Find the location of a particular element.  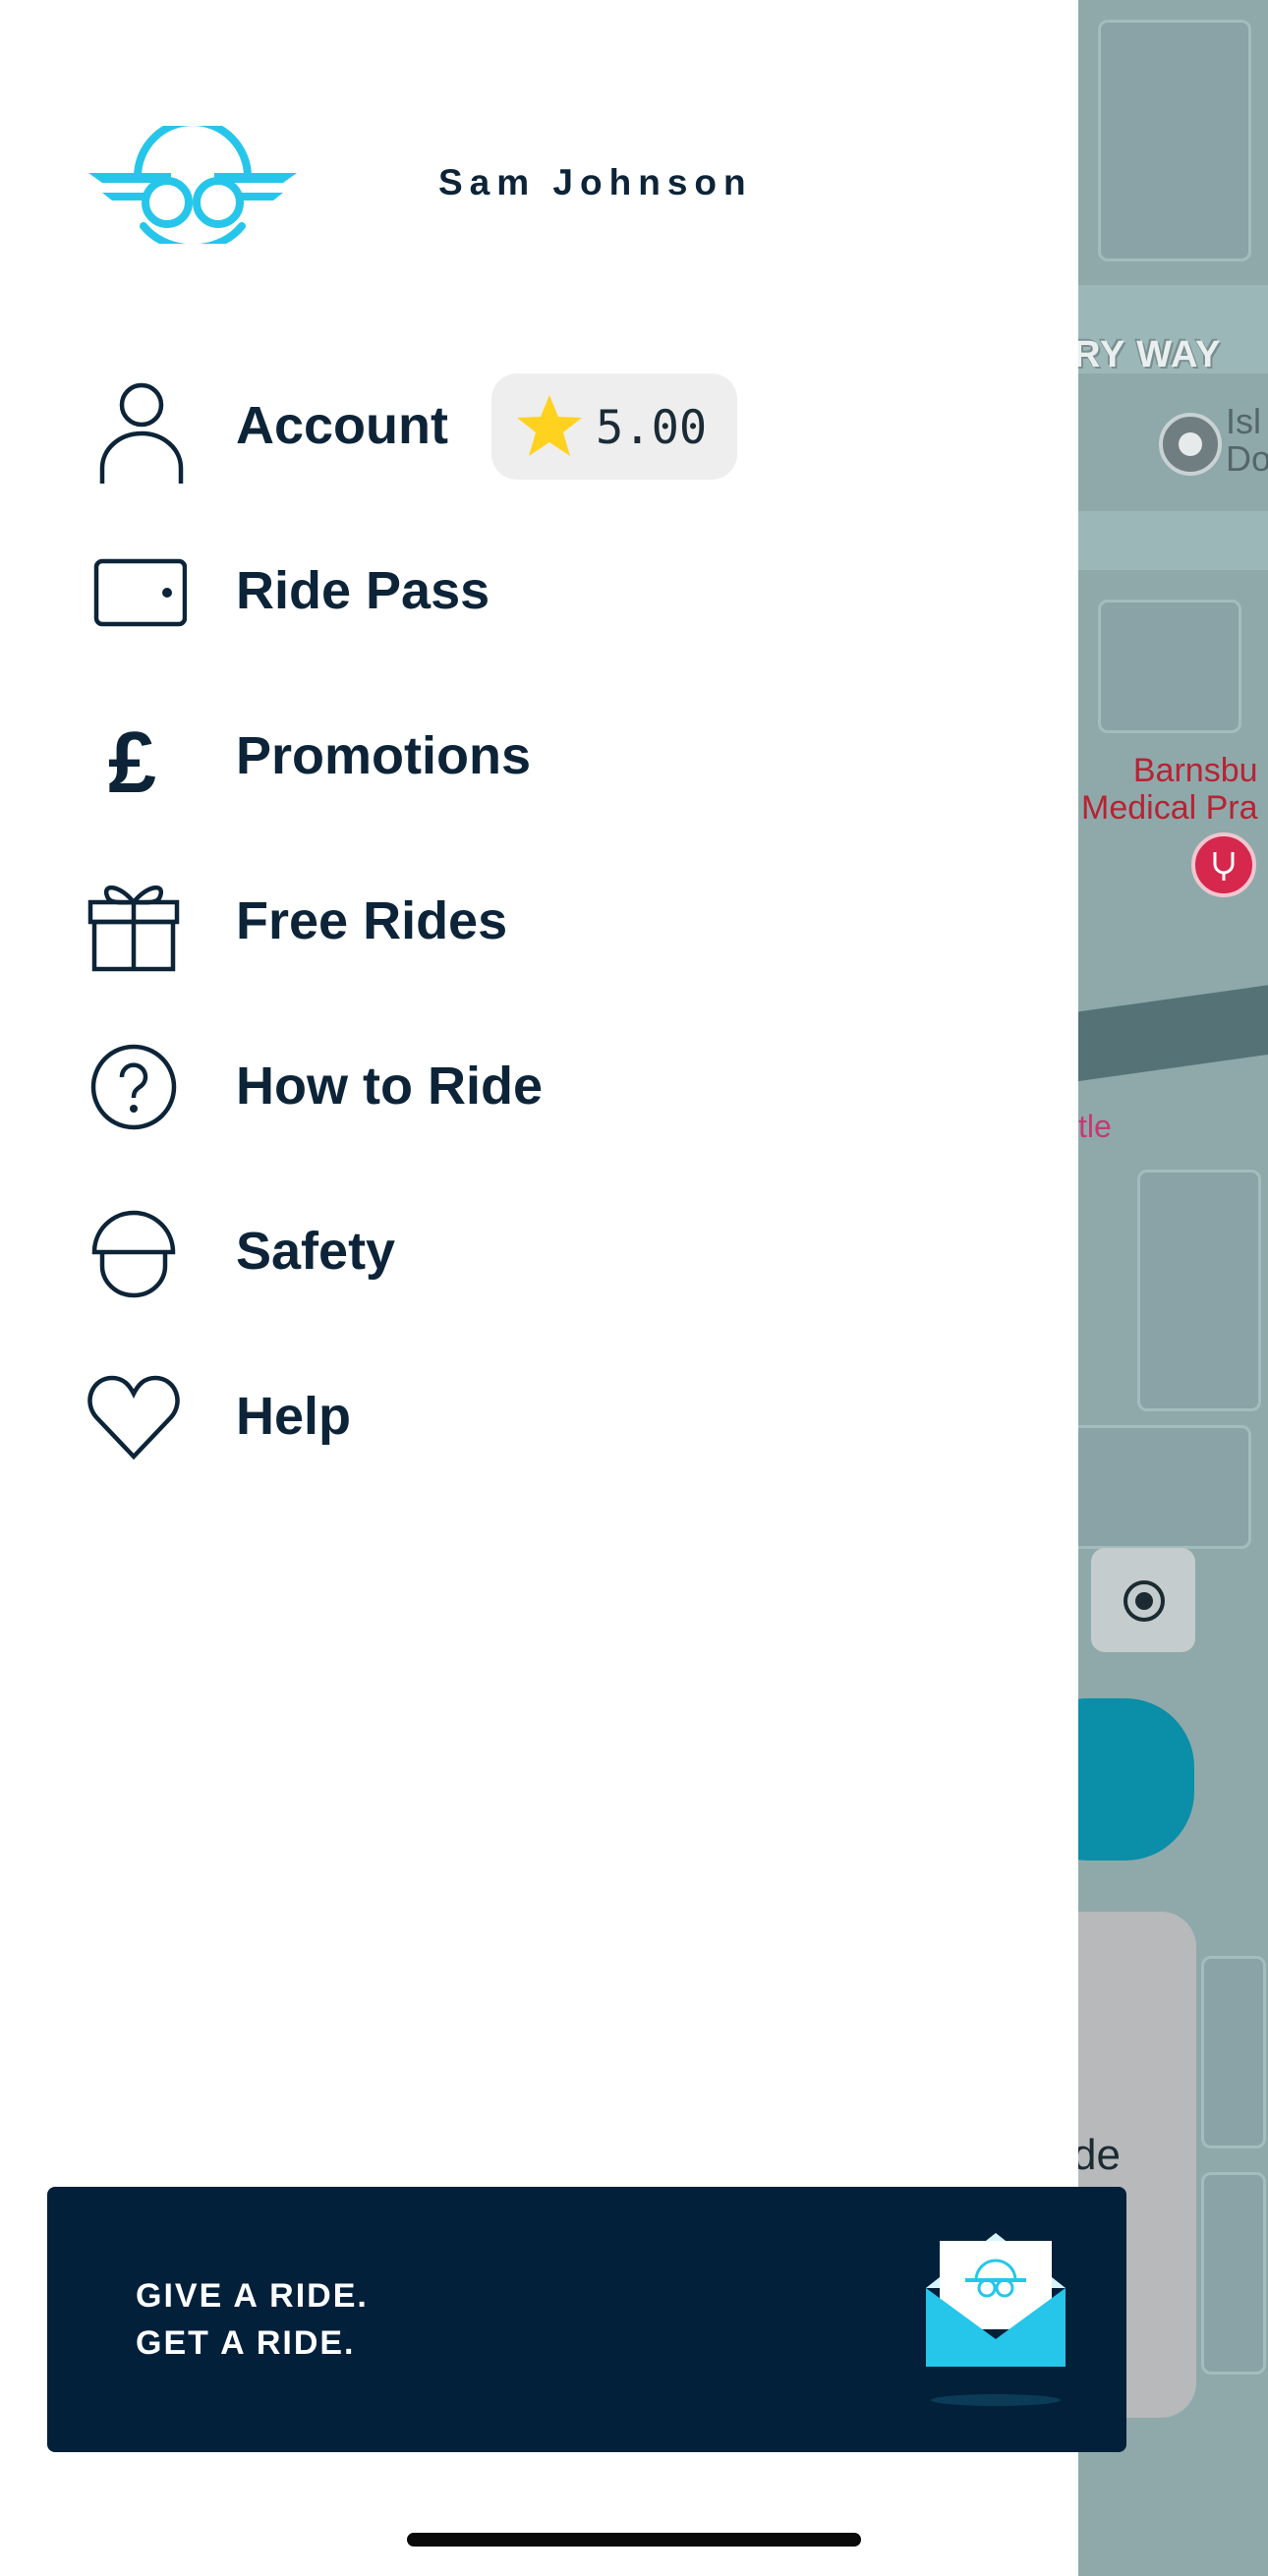

wallet-icon is located at coordinates (136, 592).